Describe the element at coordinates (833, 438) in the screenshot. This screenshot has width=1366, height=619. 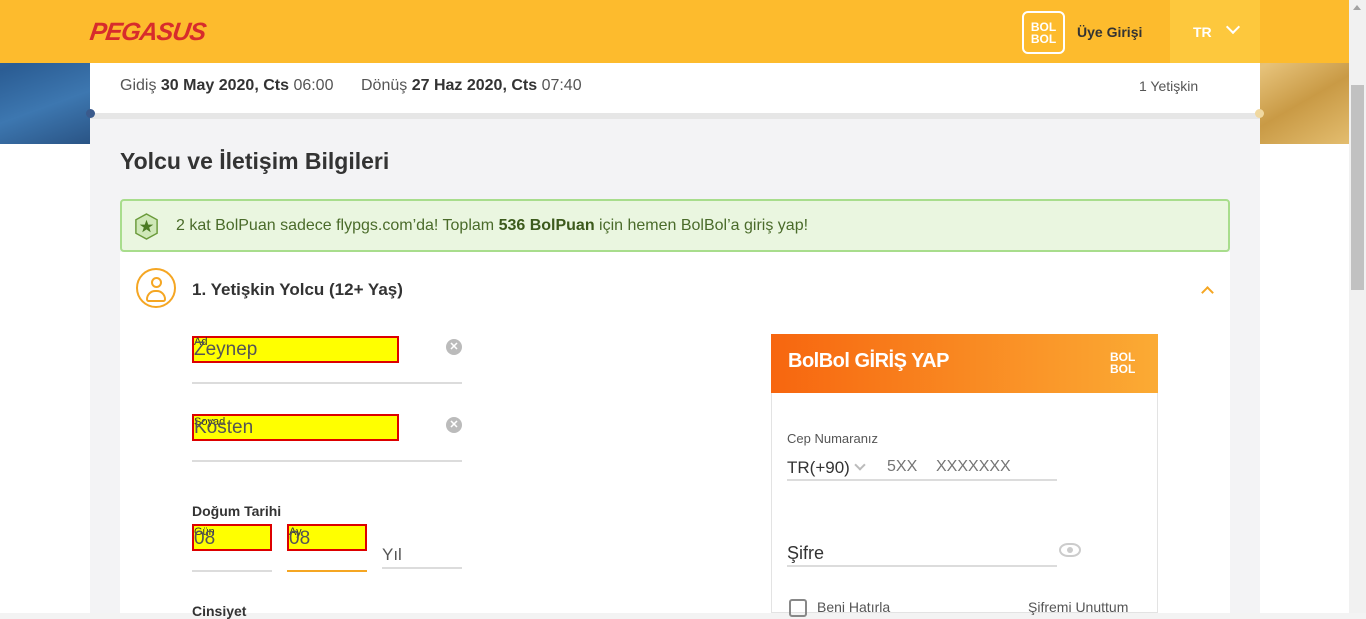
I see `phone-label: Cep Numaranız` at that location.